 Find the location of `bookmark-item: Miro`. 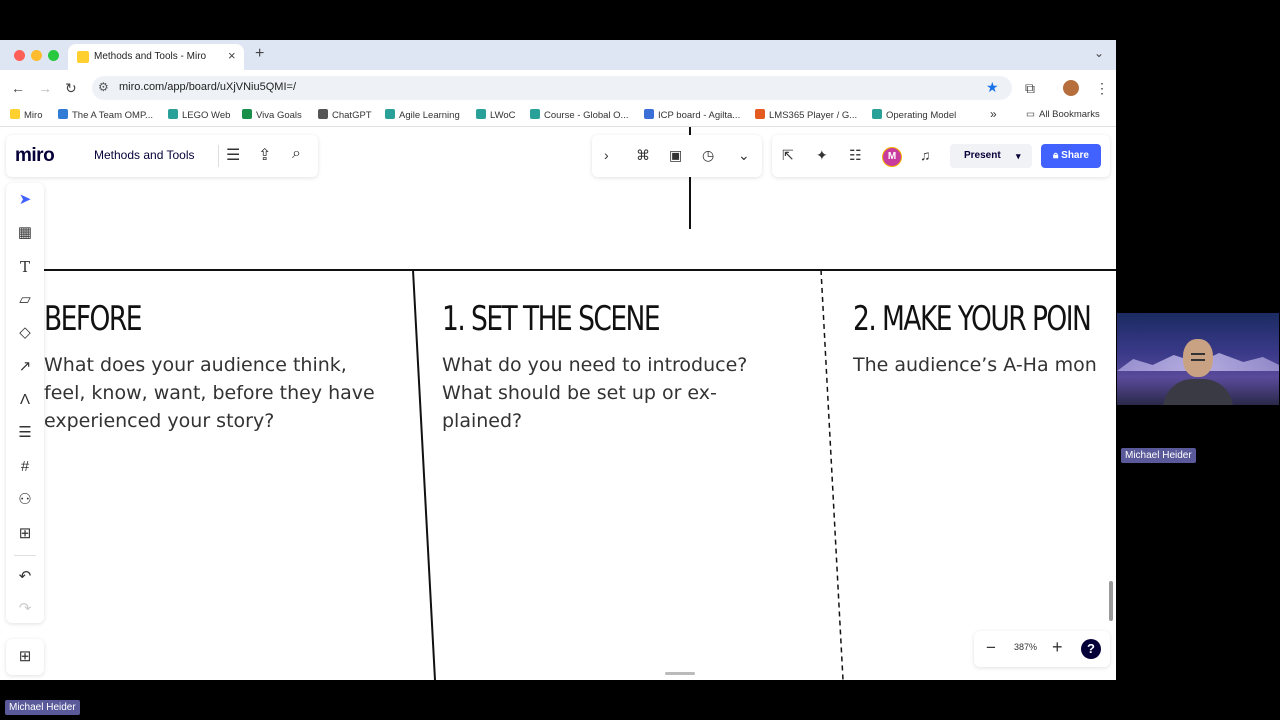

bookmark-item: Miro is located at coordinates (26, 115).